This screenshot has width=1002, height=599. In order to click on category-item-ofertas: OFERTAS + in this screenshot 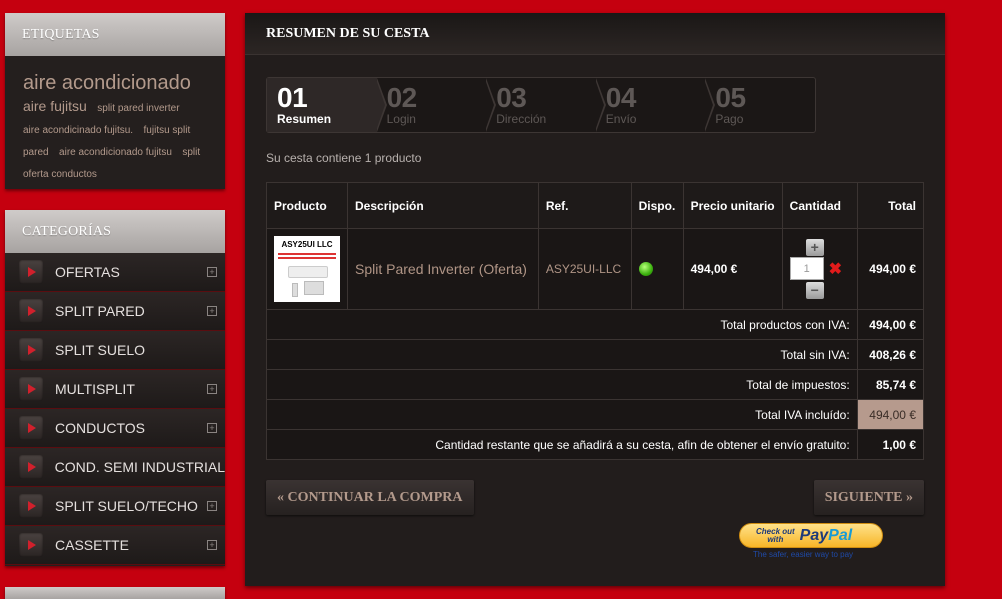, I will do `click(115, 272)`.